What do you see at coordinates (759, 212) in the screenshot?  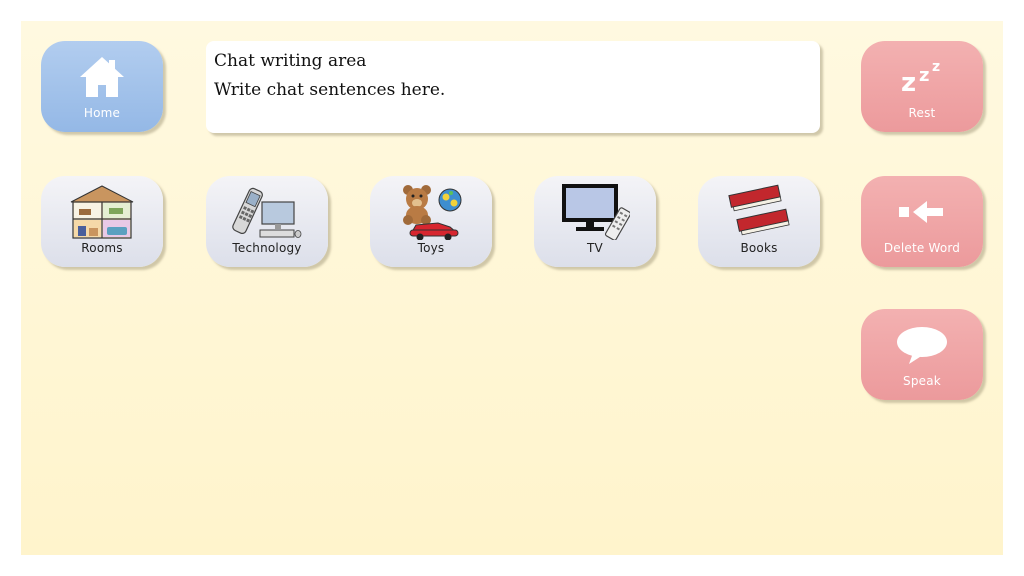 I see `books-icon` at bounding box center [759, 212].